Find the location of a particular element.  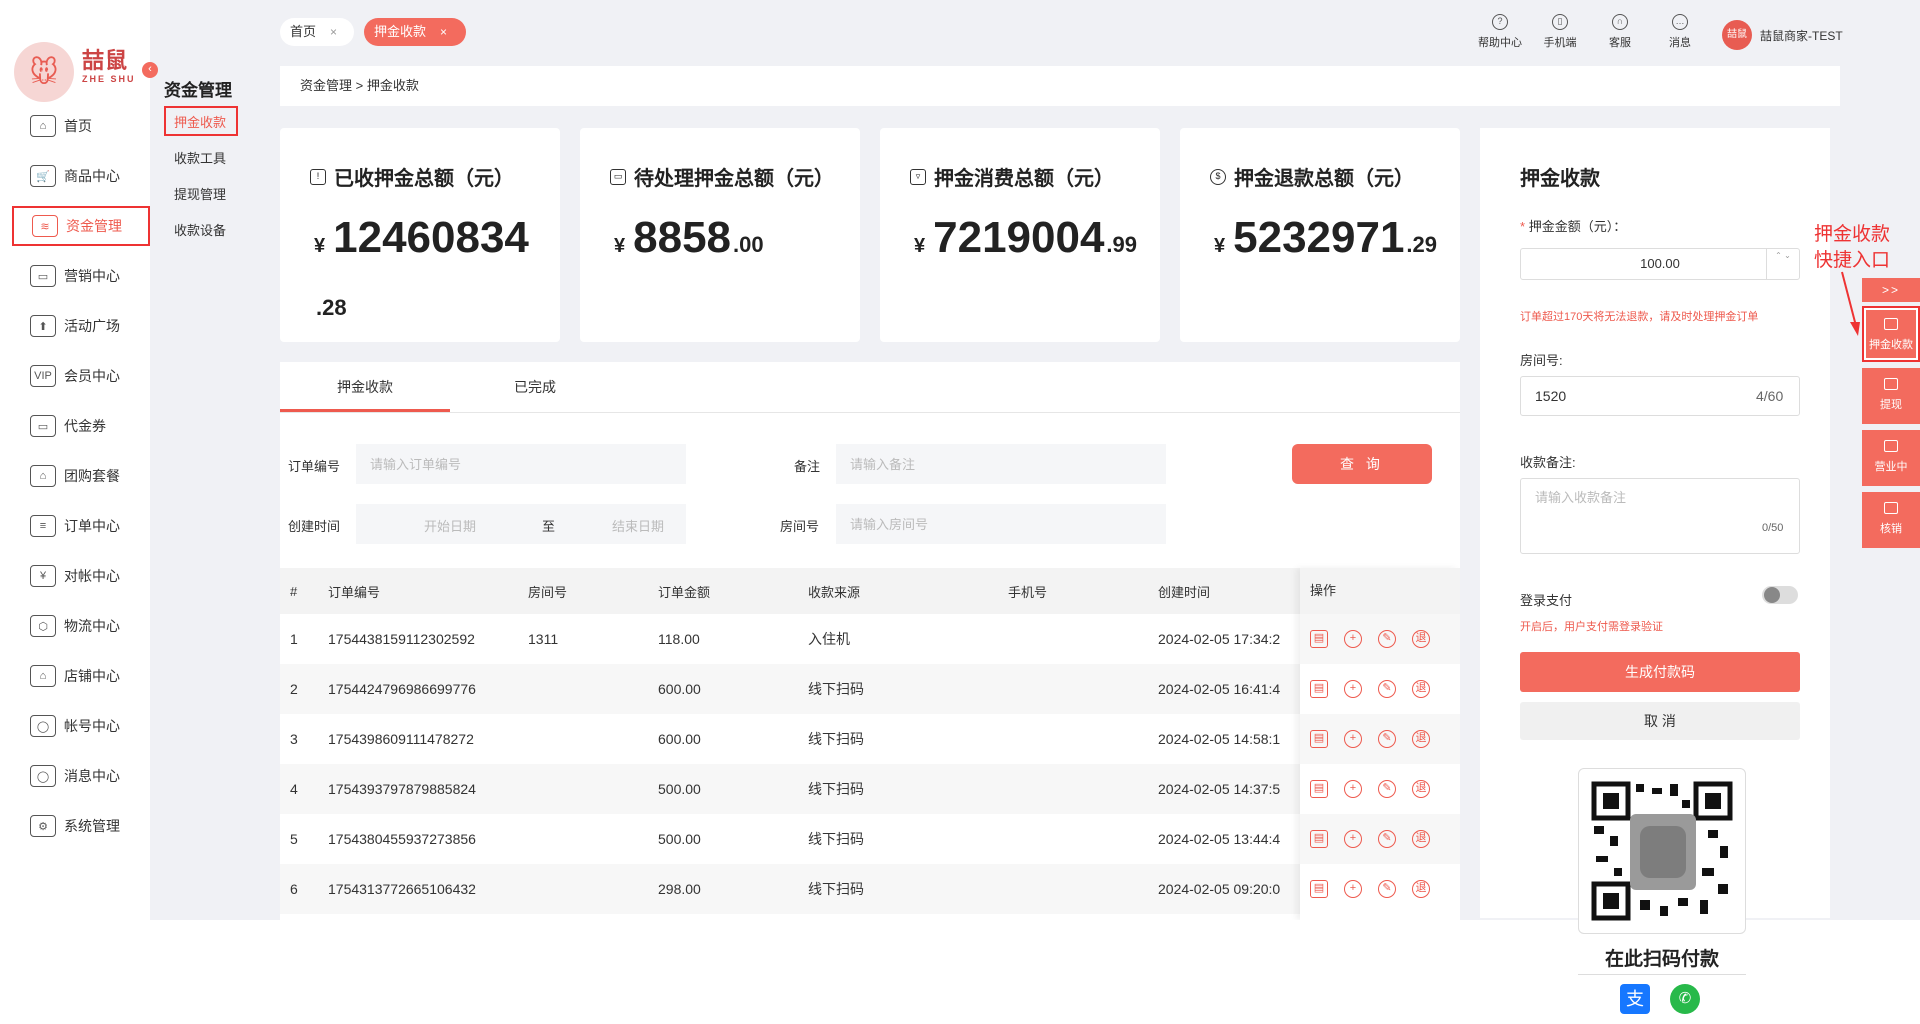

sidebar-item-cart: 🛒 商品中心 is located at coordinates (81, 176).